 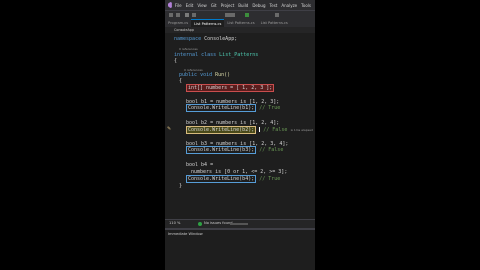 What do you see at coordinates (206, 39) in the screenshot?
I see `code-line-namespace: namespace ConsoleApp;` at bounding box center [206, 39].